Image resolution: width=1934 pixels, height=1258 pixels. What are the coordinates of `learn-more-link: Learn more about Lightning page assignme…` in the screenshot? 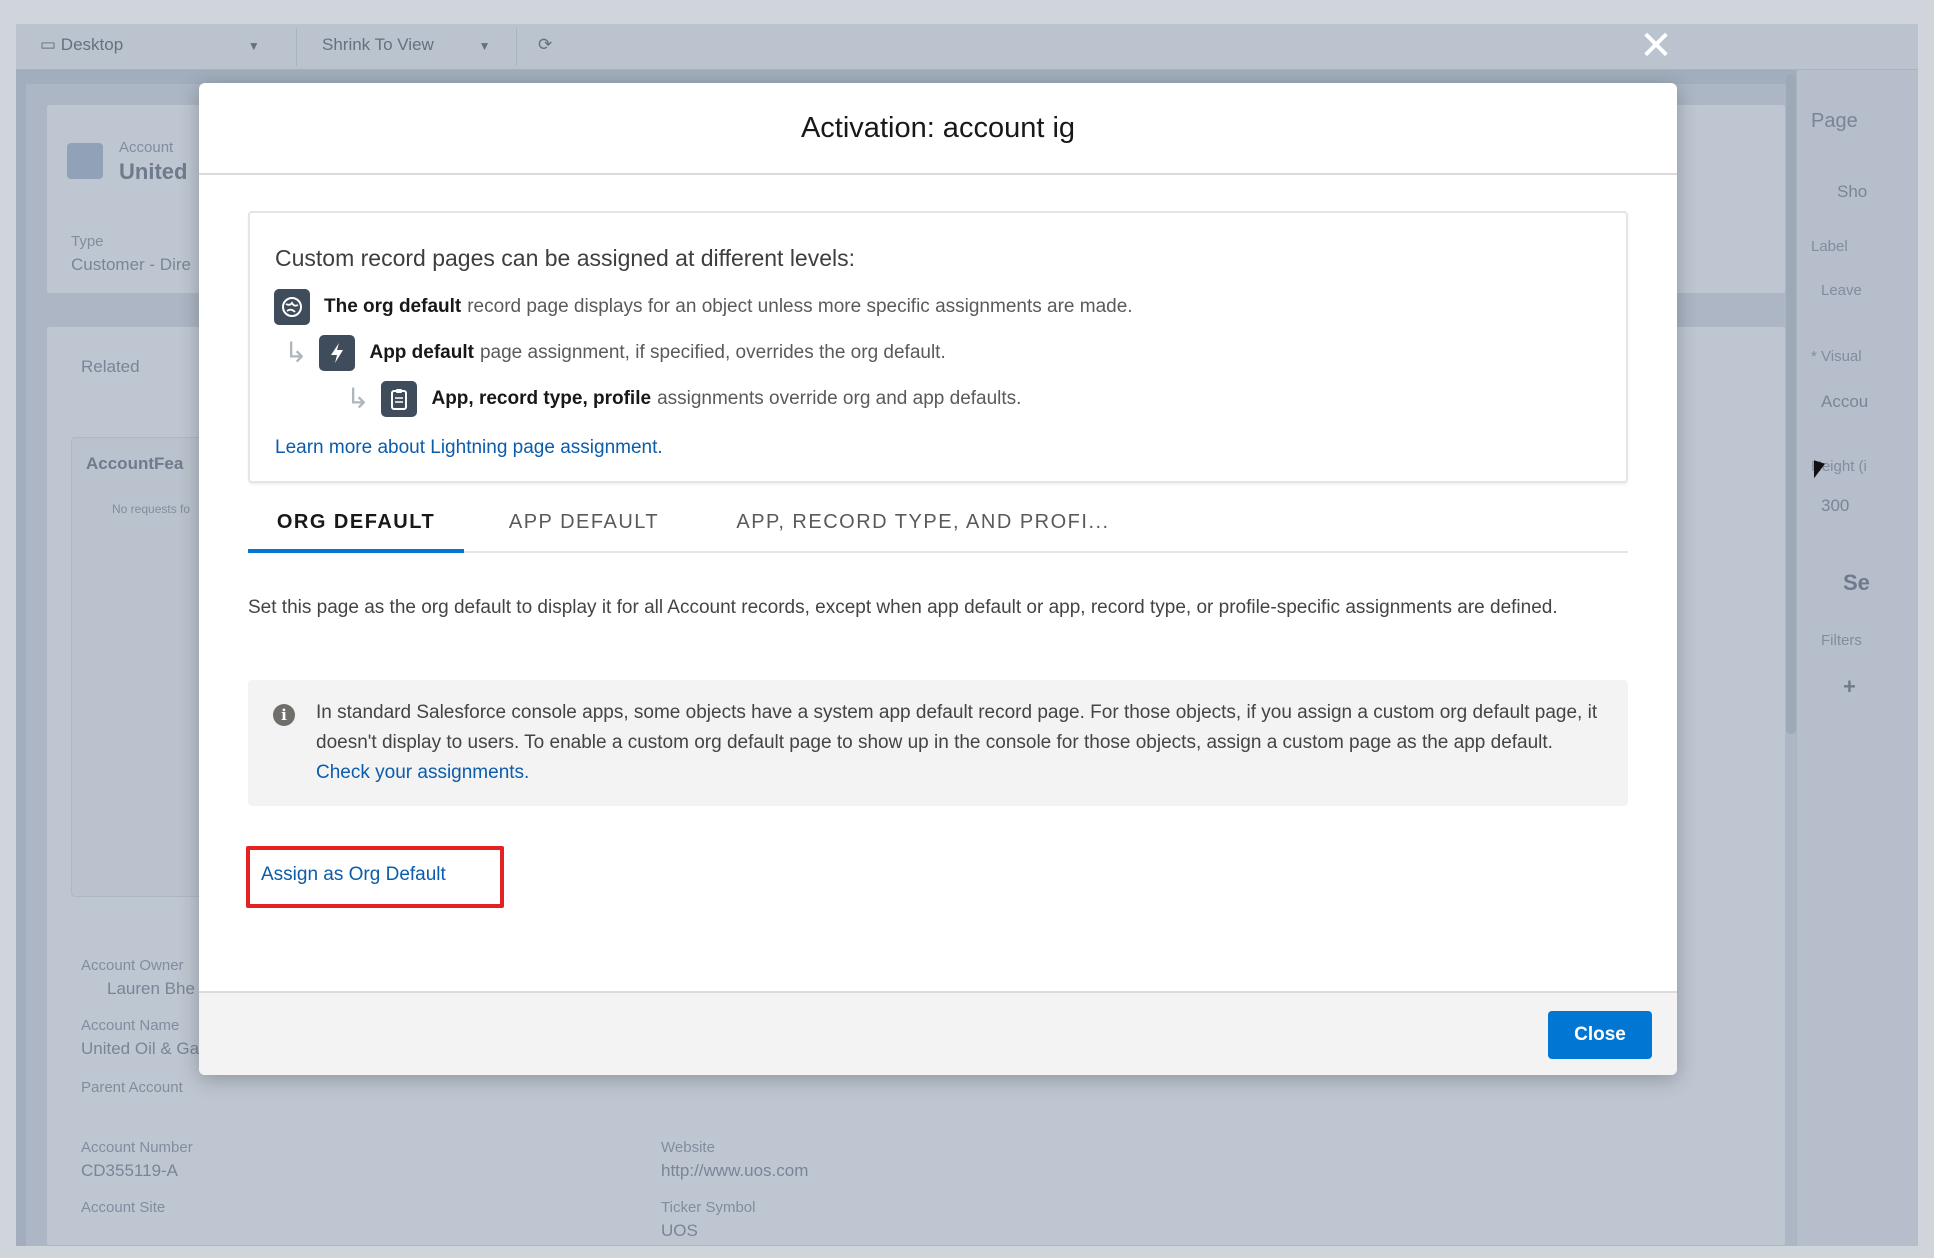 It's located at (469, 448).